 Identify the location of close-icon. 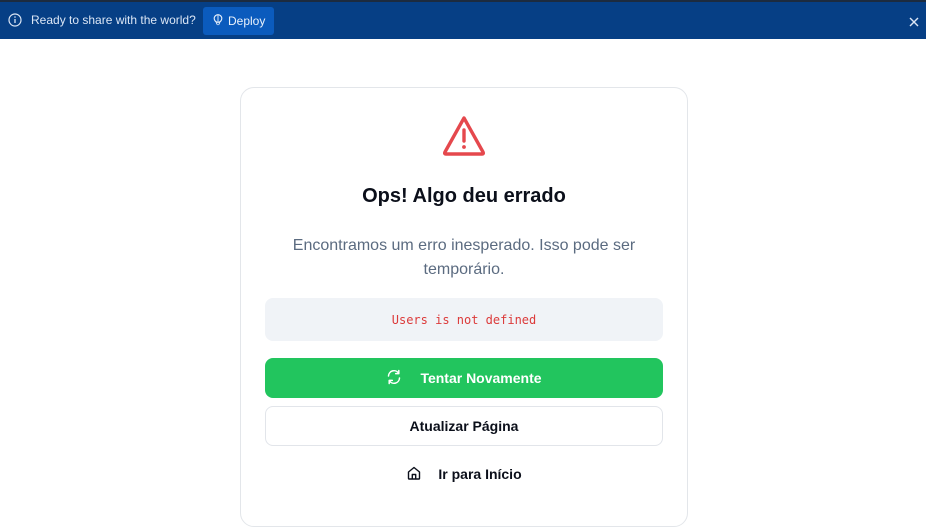
(914, 21).